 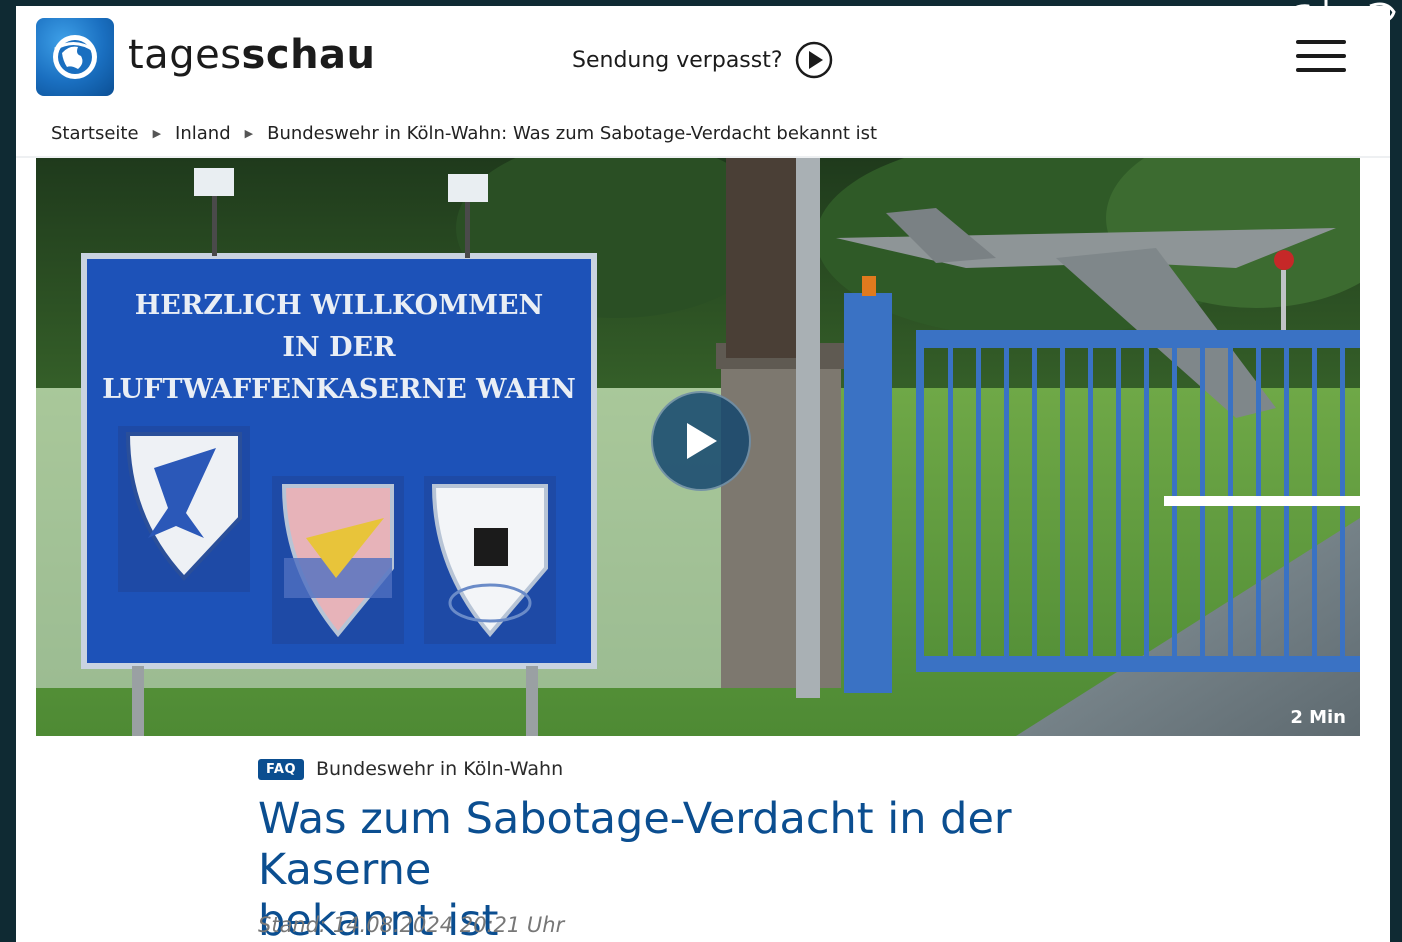 I want to click on play-circle-icon, so click(x=813, y=60).